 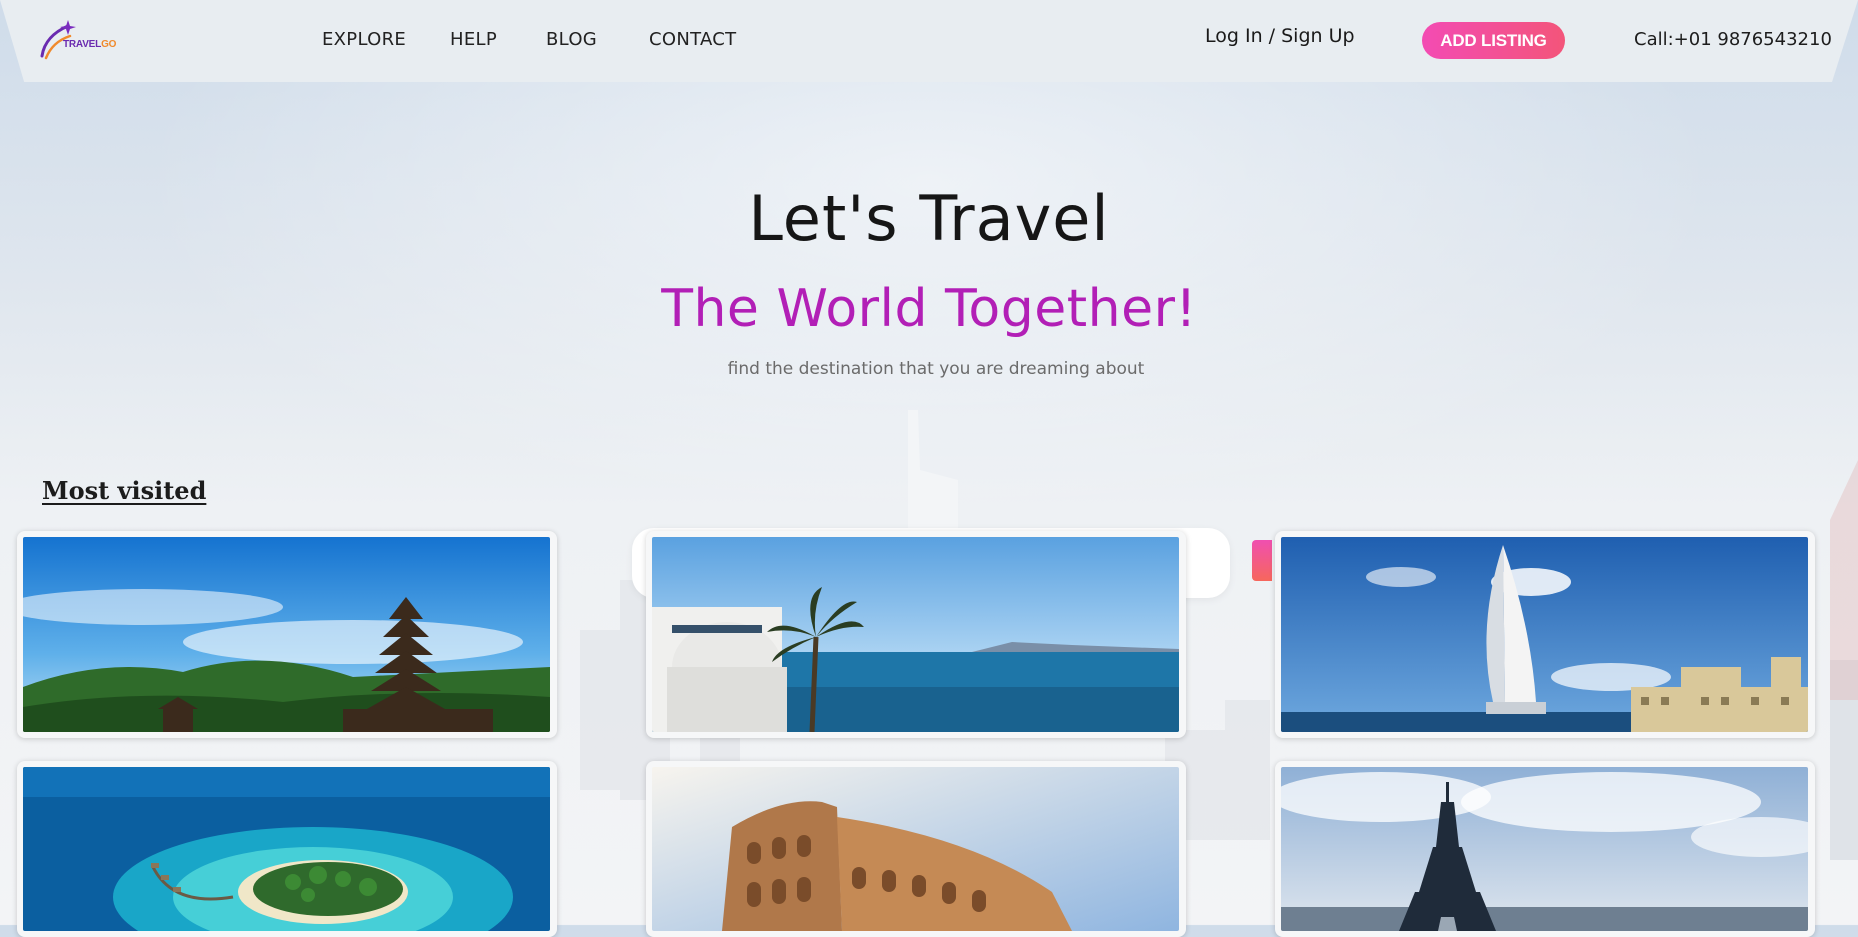 What do you see at coordinates (364, 39) in the screenshot?
I see `nav-explore: EXPLORE` at bounding box center [364, 39].